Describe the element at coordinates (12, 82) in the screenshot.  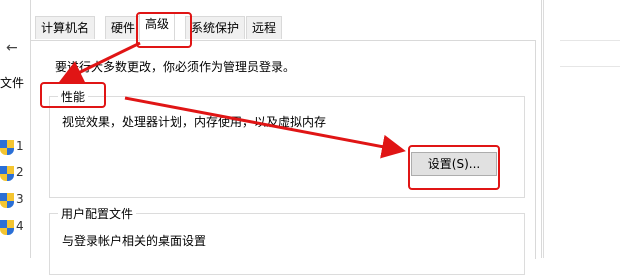
I see `file-menu-label: 文件` at that location.